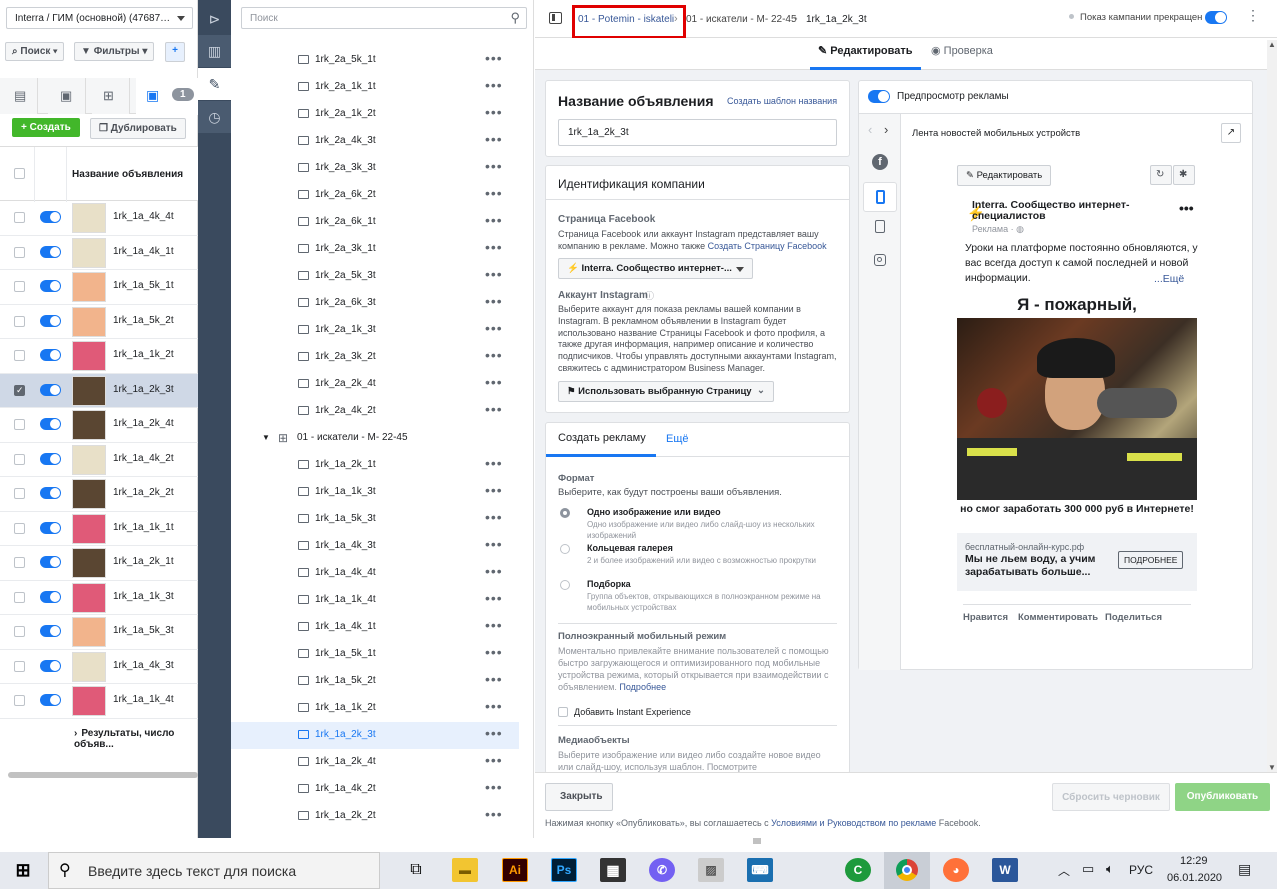  What do you see at coordinates (99, 218) in the screenshot?
I see `table-row: 1rk_1a_4k_4t` at bounding box center [99, 218].